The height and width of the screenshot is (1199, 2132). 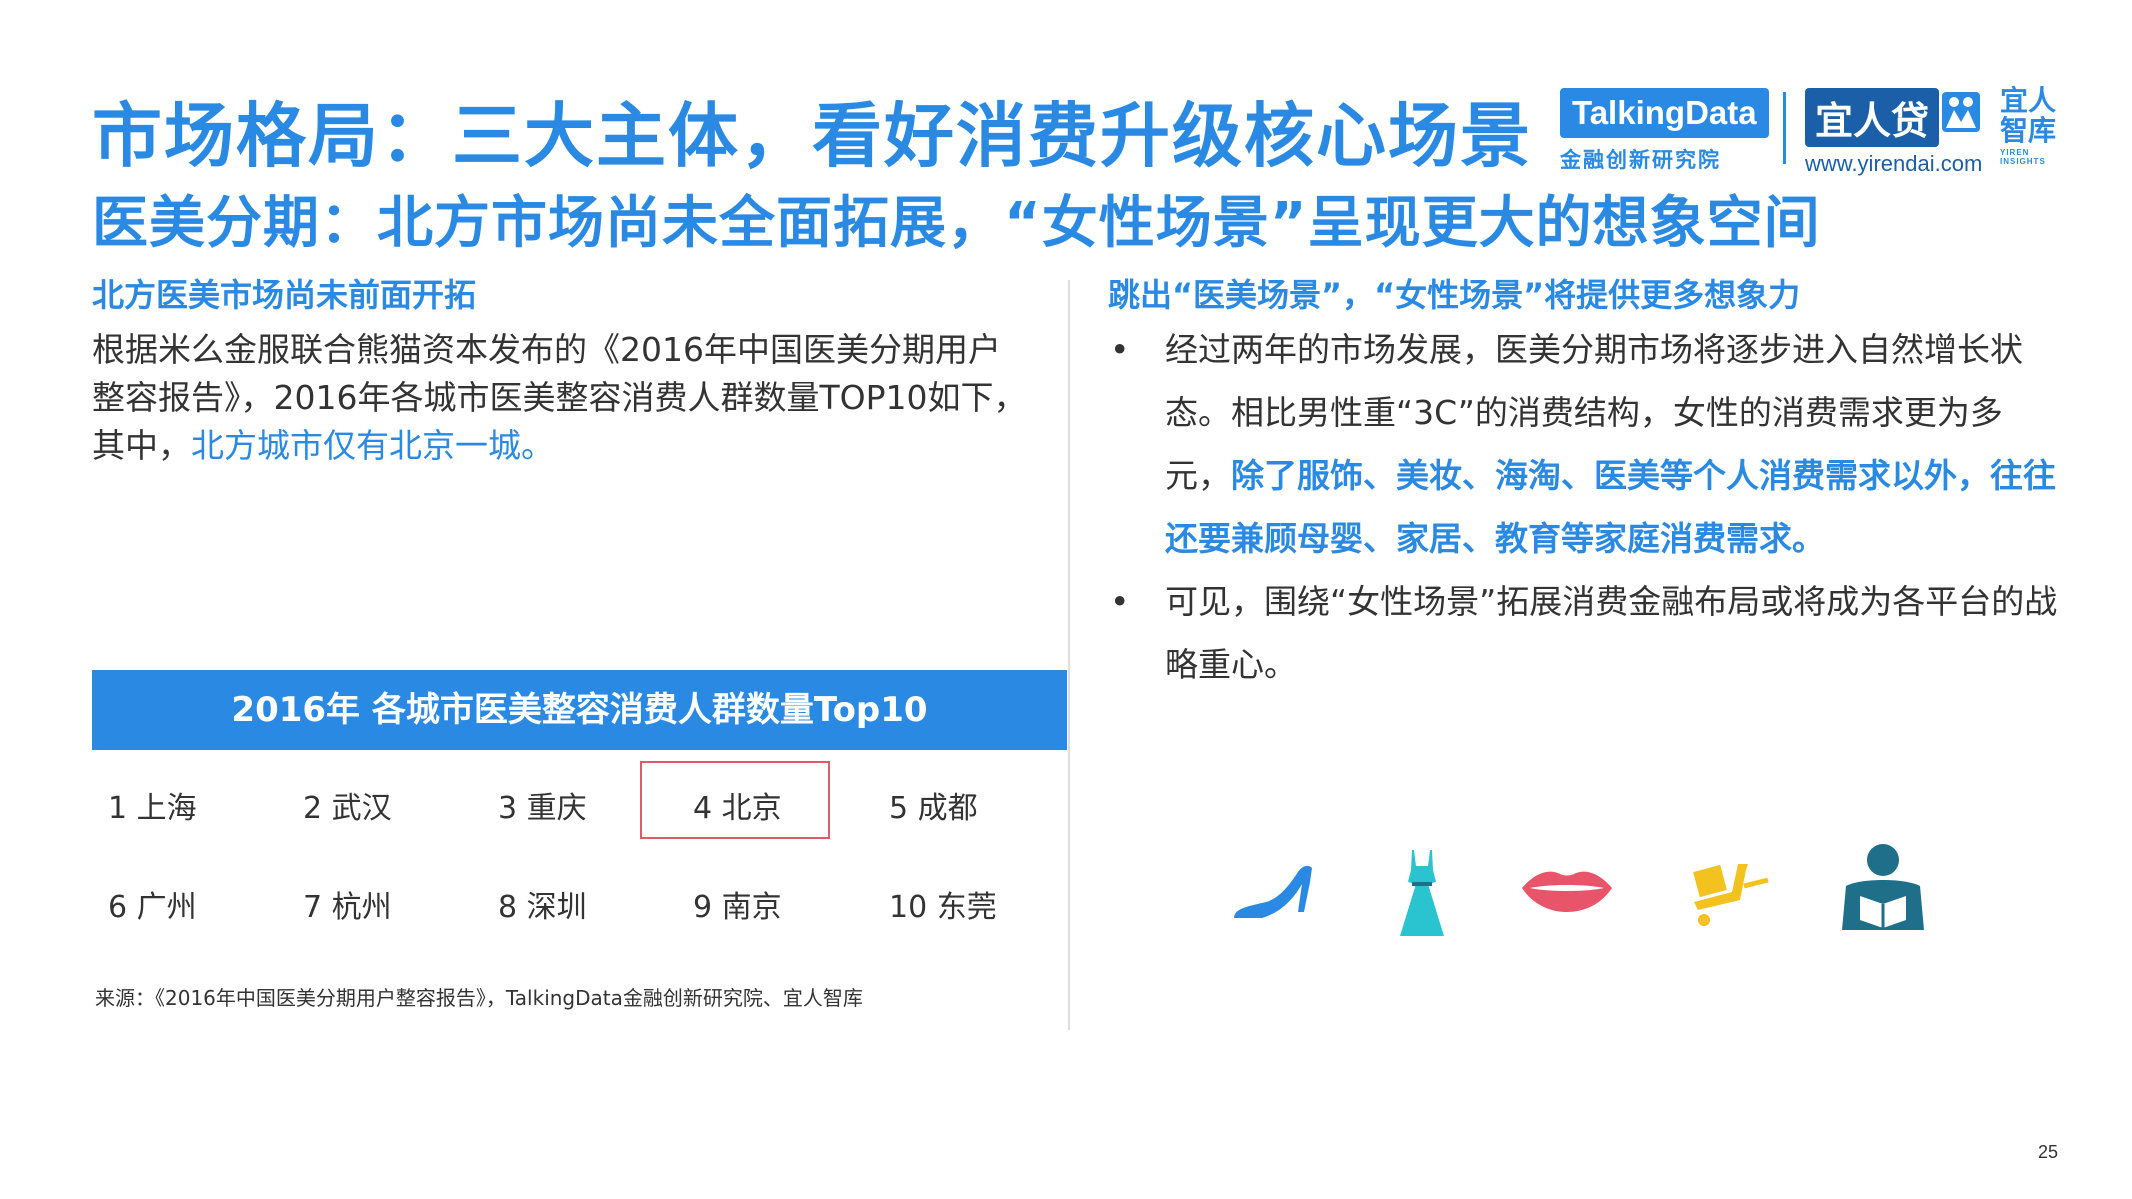 I want to click on page-title: 市场格局：三大主体，看好消费升级核心场景, so click(x=812, y=136).